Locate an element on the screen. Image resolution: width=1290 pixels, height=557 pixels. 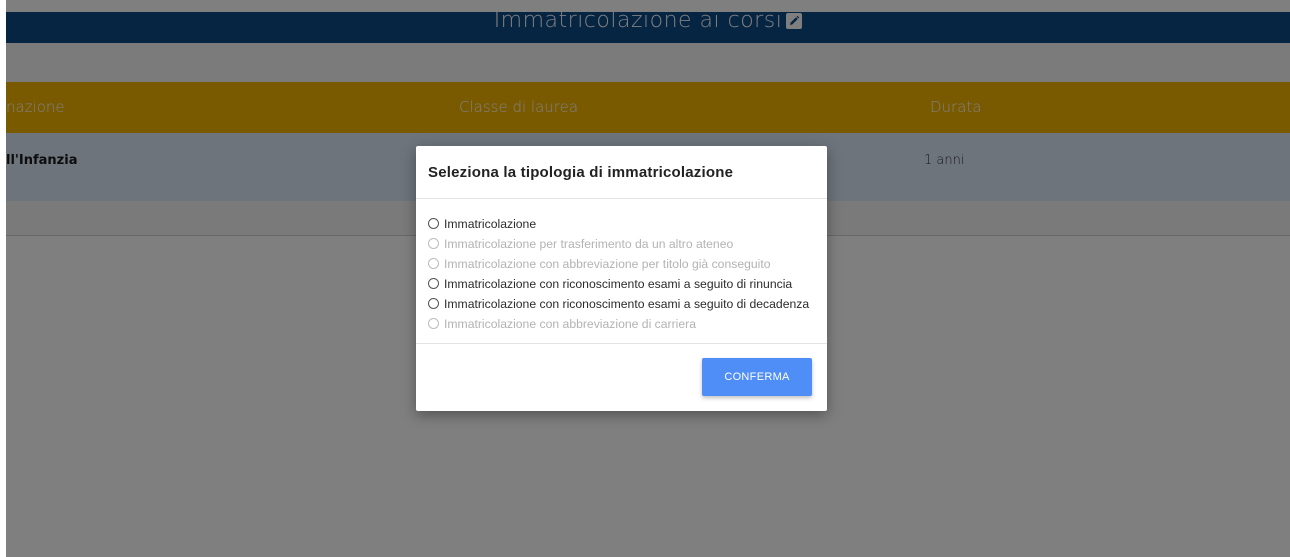
dialog-divider-top is located at coordinates (621, 198).